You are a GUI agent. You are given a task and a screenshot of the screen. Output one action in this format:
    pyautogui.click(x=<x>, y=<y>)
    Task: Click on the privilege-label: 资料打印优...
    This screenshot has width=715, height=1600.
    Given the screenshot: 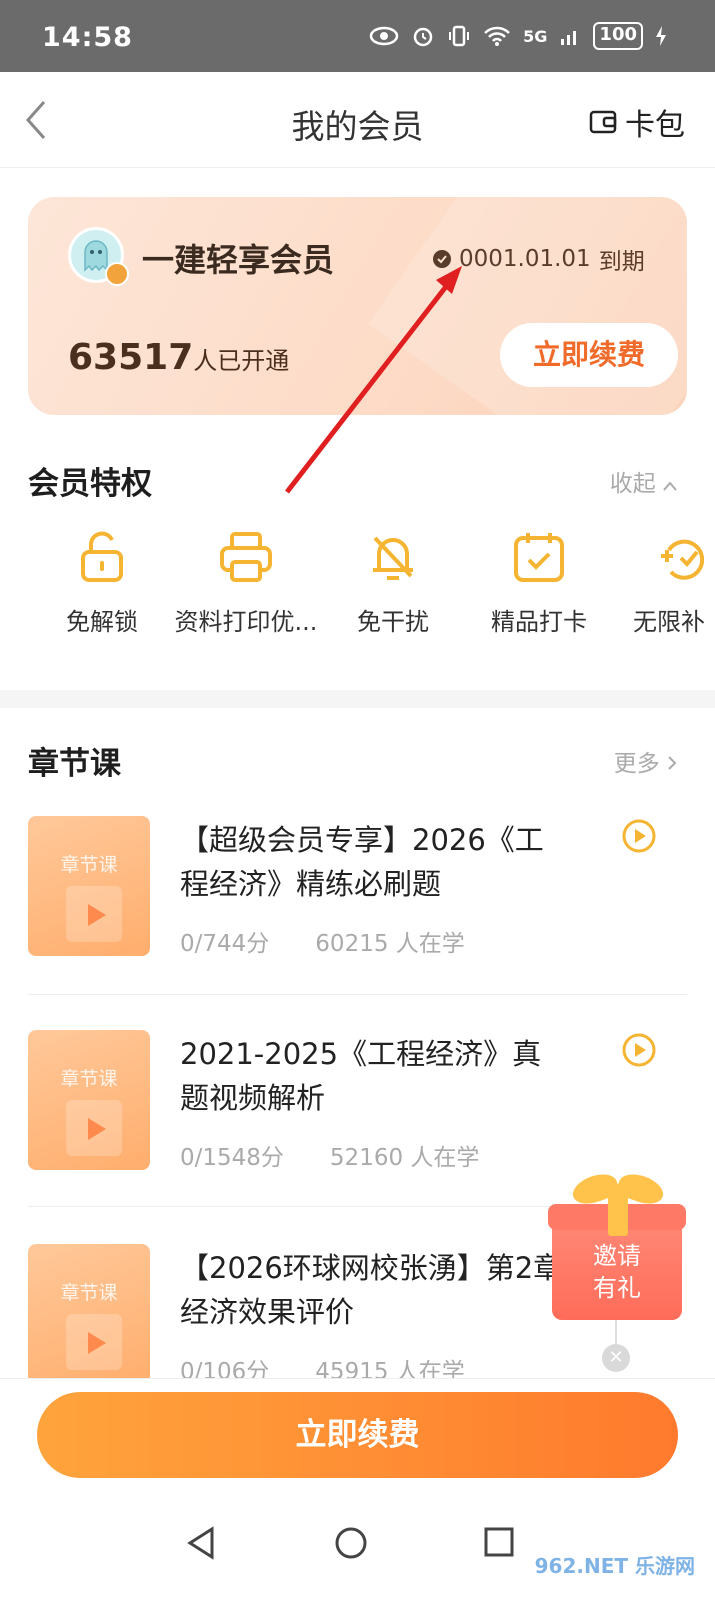 What is the action you would take?
    pyautogui.click(x=246, y=622)
    